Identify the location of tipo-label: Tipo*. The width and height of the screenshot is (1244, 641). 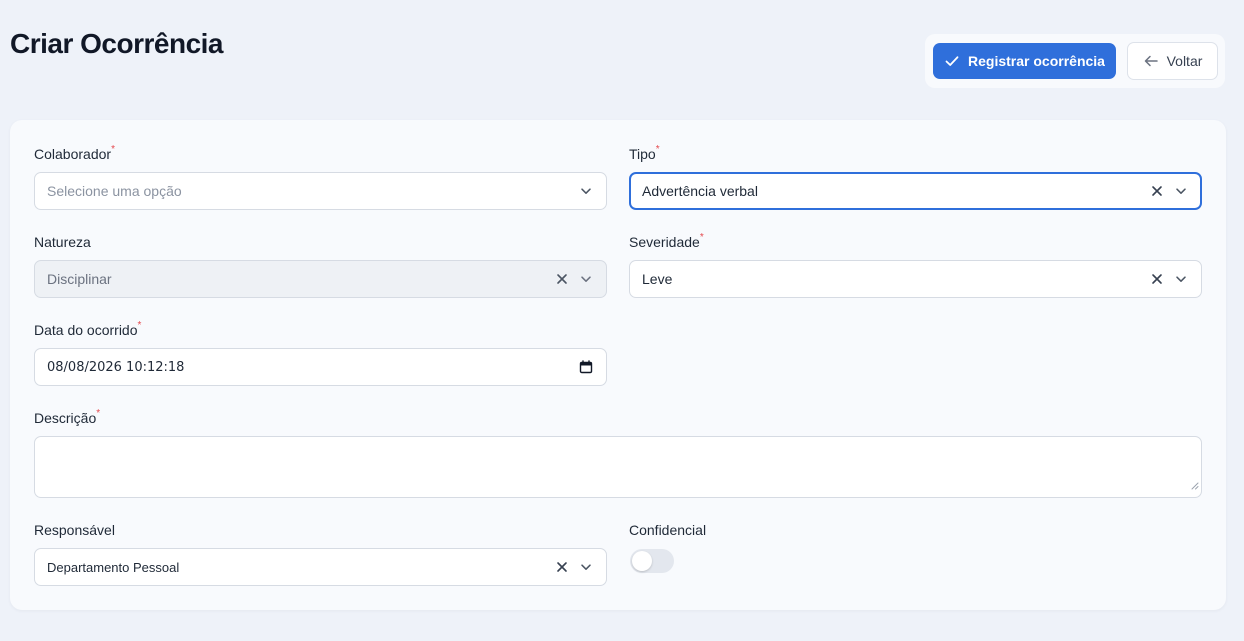
(644, 153).